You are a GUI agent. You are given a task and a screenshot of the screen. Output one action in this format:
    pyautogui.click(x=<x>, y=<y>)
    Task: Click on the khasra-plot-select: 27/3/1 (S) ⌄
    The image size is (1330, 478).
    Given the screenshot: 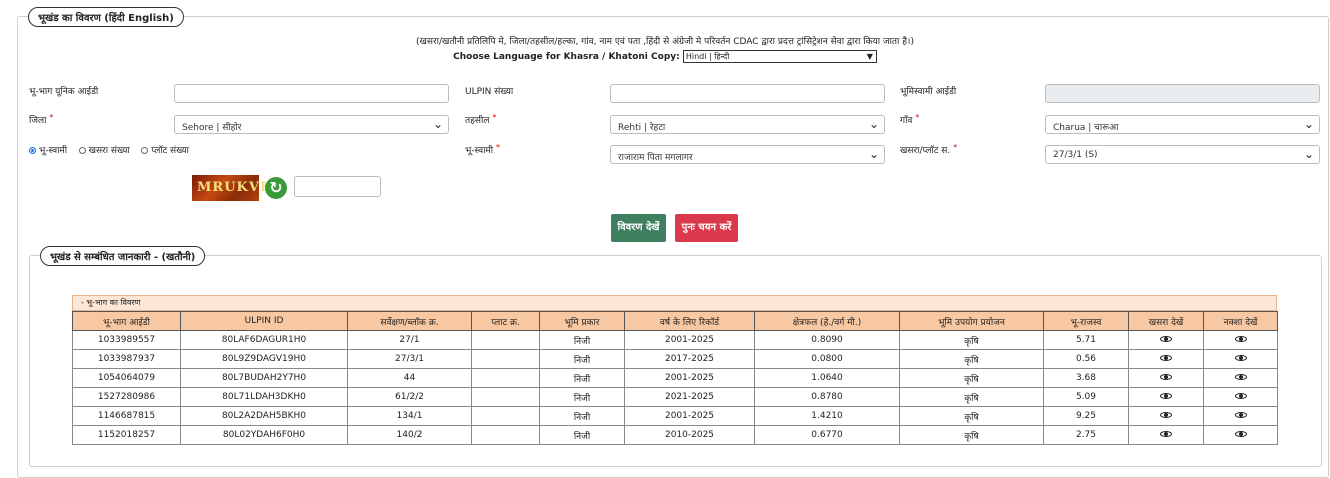 What is the action you would take?
    pyautogui.click(x=1182, y=154)
    